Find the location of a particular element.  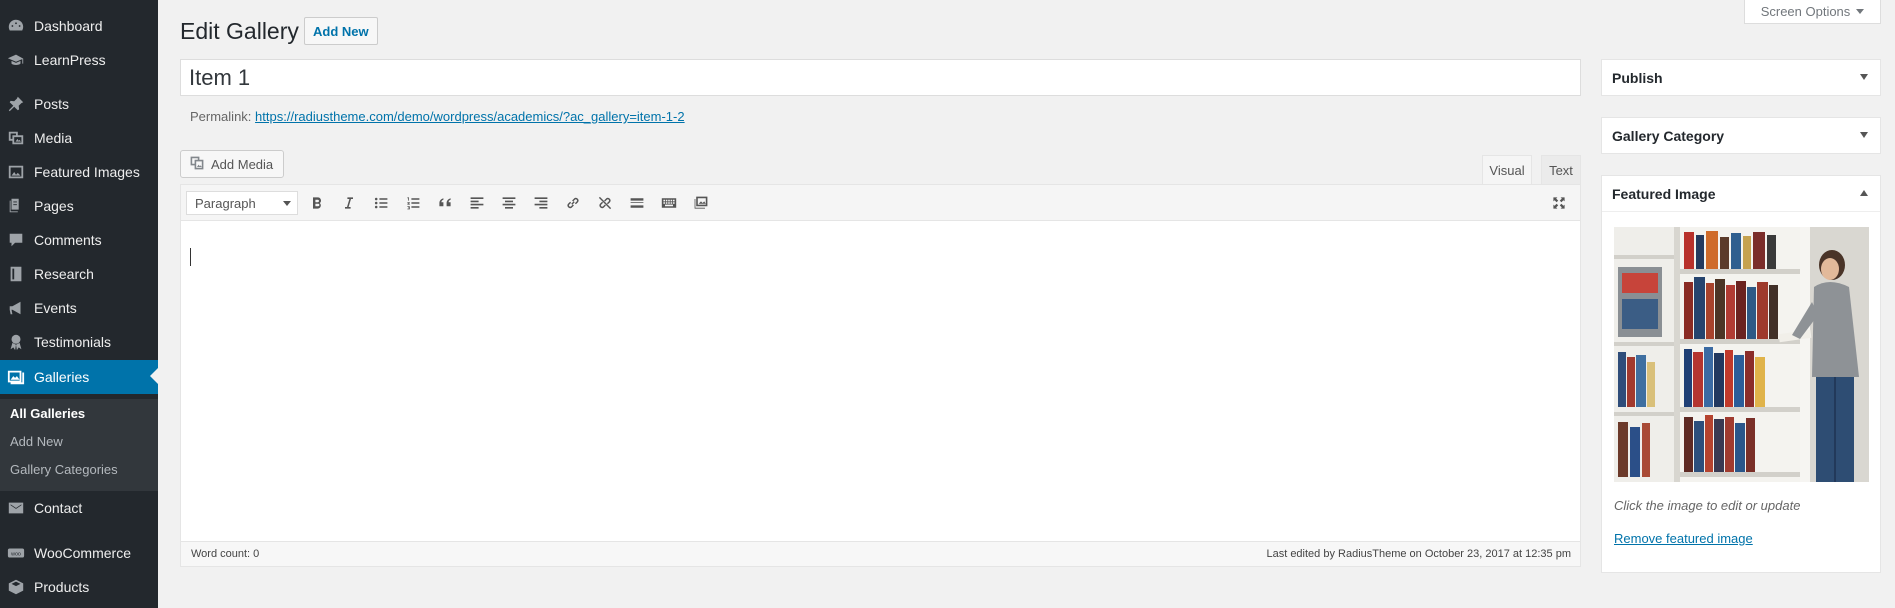

screen-options-button: Screen Options is located at coordinates (1812, 12).